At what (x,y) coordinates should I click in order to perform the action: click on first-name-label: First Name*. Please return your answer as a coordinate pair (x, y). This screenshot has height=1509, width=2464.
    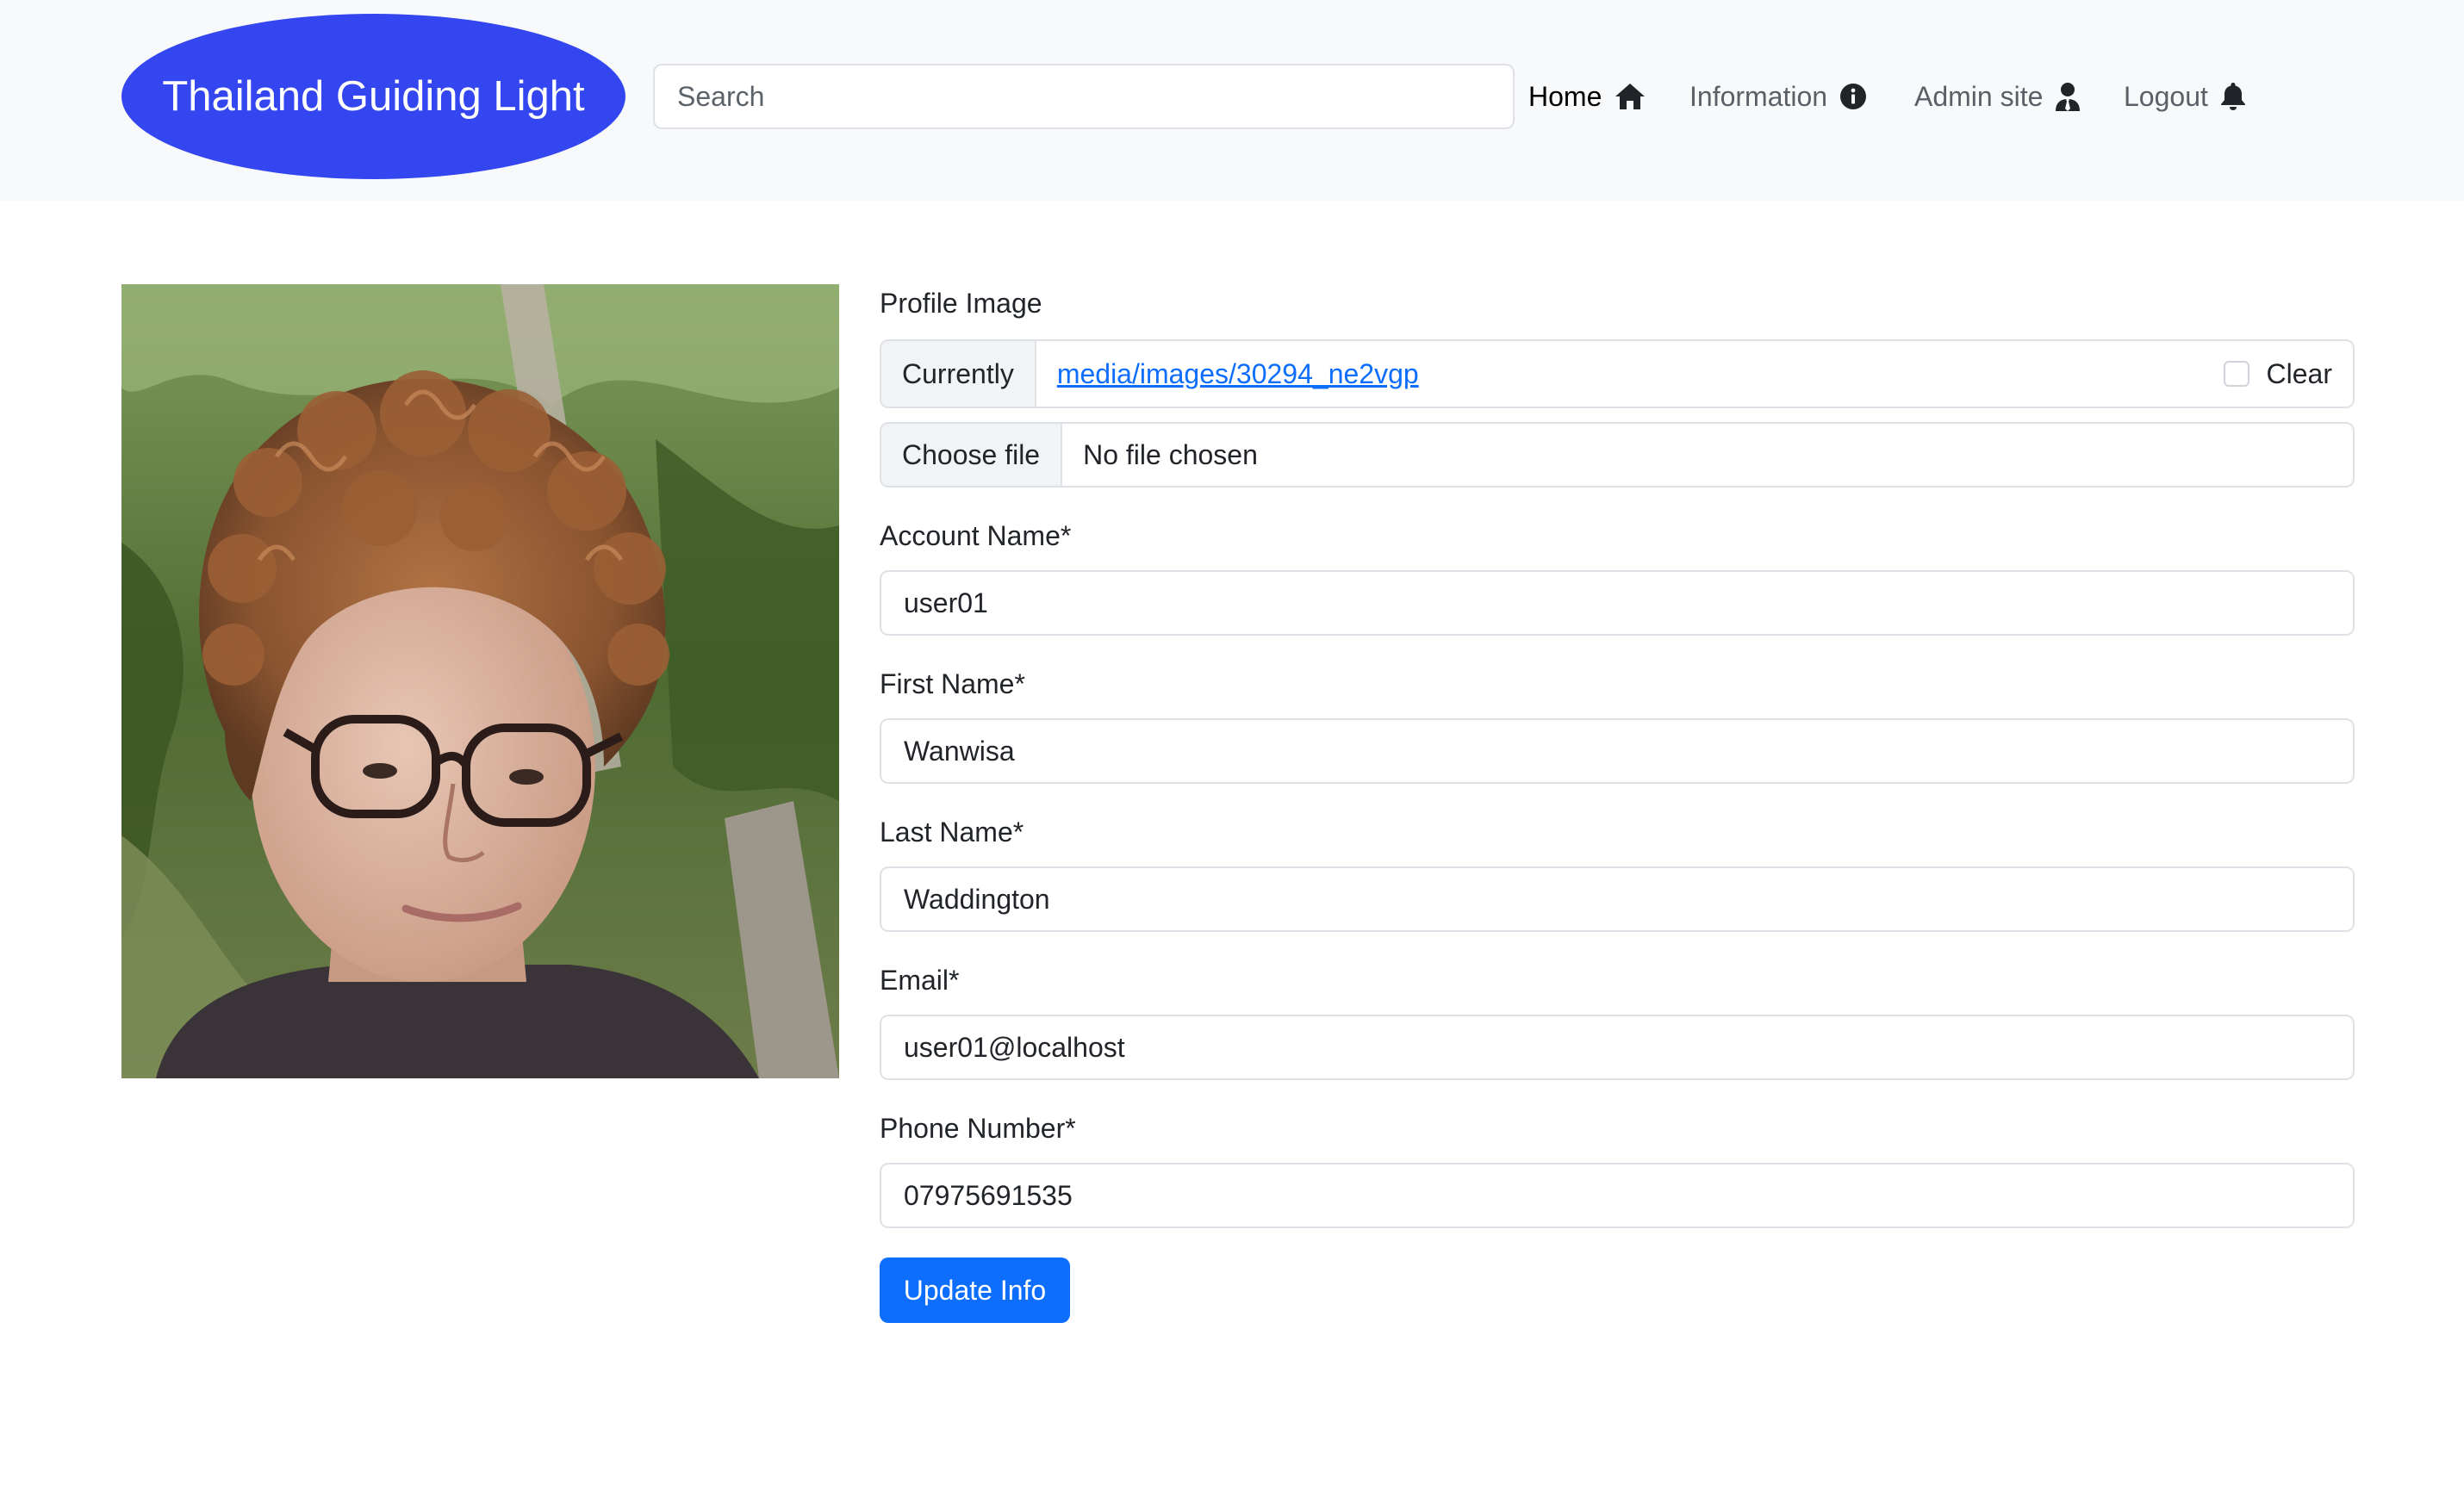
    Looking at the image, I should click on (953, 683).